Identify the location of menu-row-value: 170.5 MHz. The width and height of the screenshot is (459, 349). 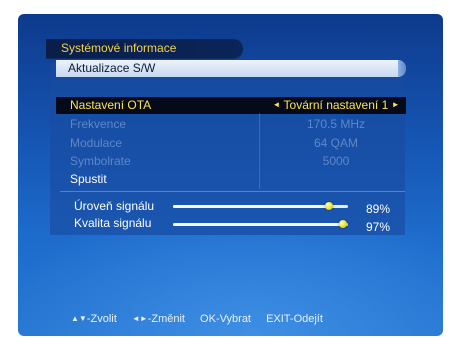
(336, 124).